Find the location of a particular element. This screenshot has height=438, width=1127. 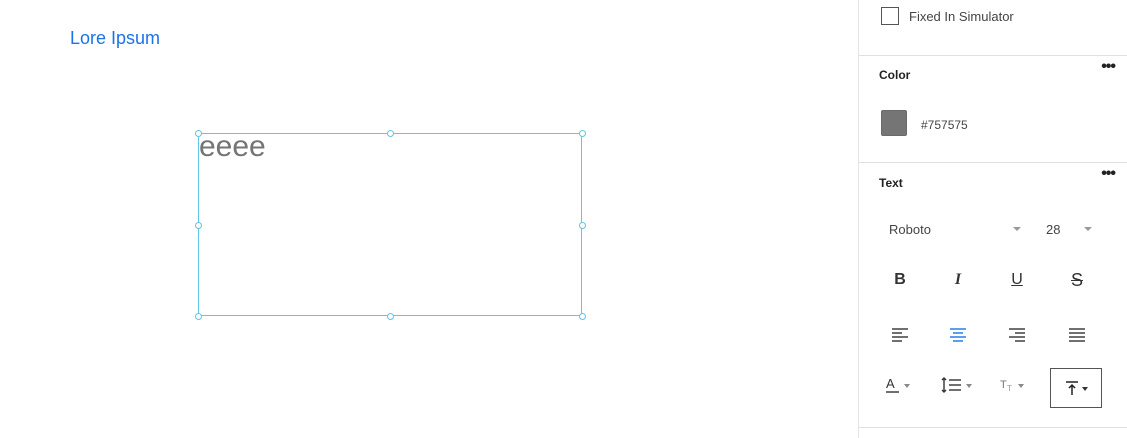

resize-handle-top-right is located at coordinates (582, 133).